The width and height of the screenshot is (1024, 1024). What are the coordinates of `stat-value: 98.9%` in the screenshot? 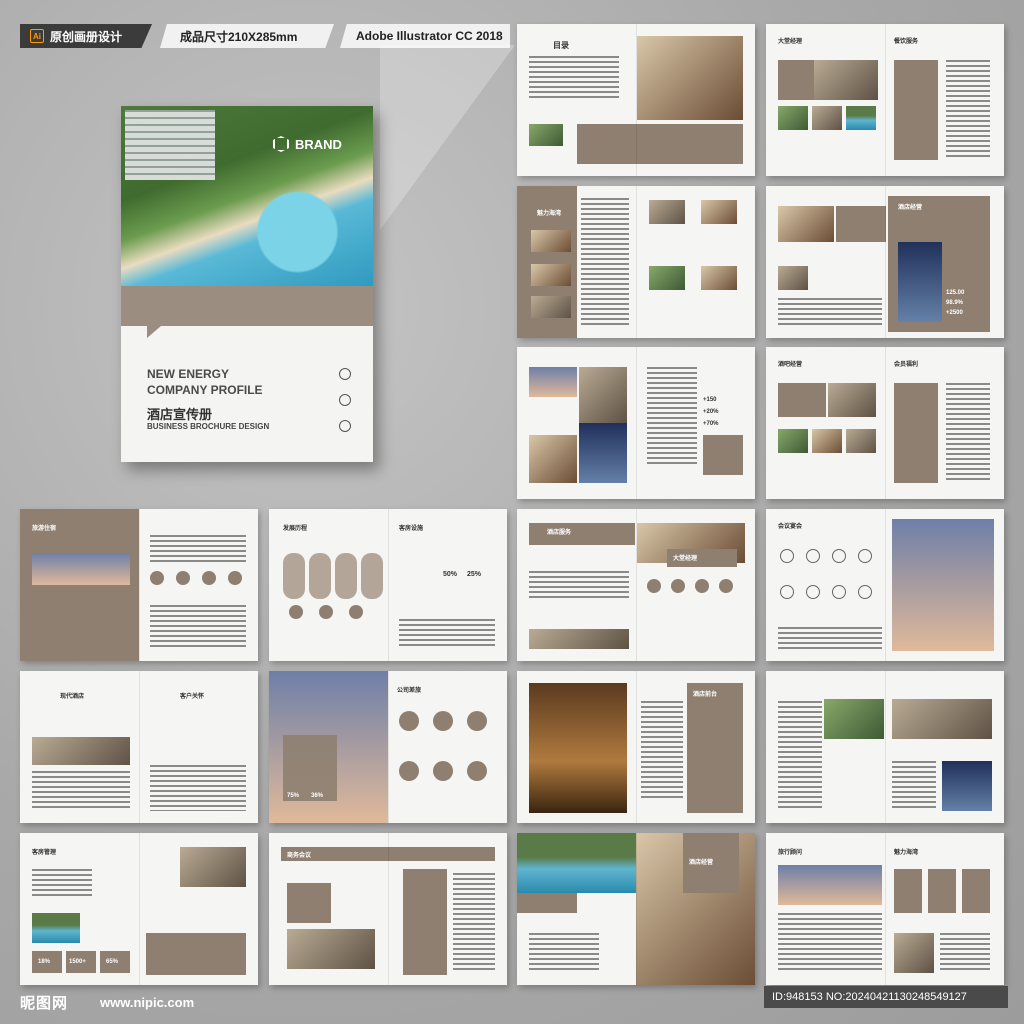 It's located at (955, 303).